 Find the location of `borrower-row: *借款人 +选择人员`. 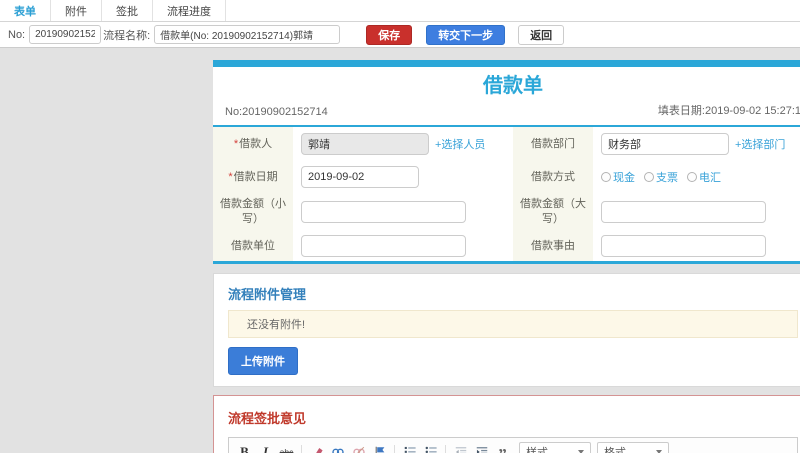

borrower-row: *借款人 +选择人员 is located at coordinates (363, 144).